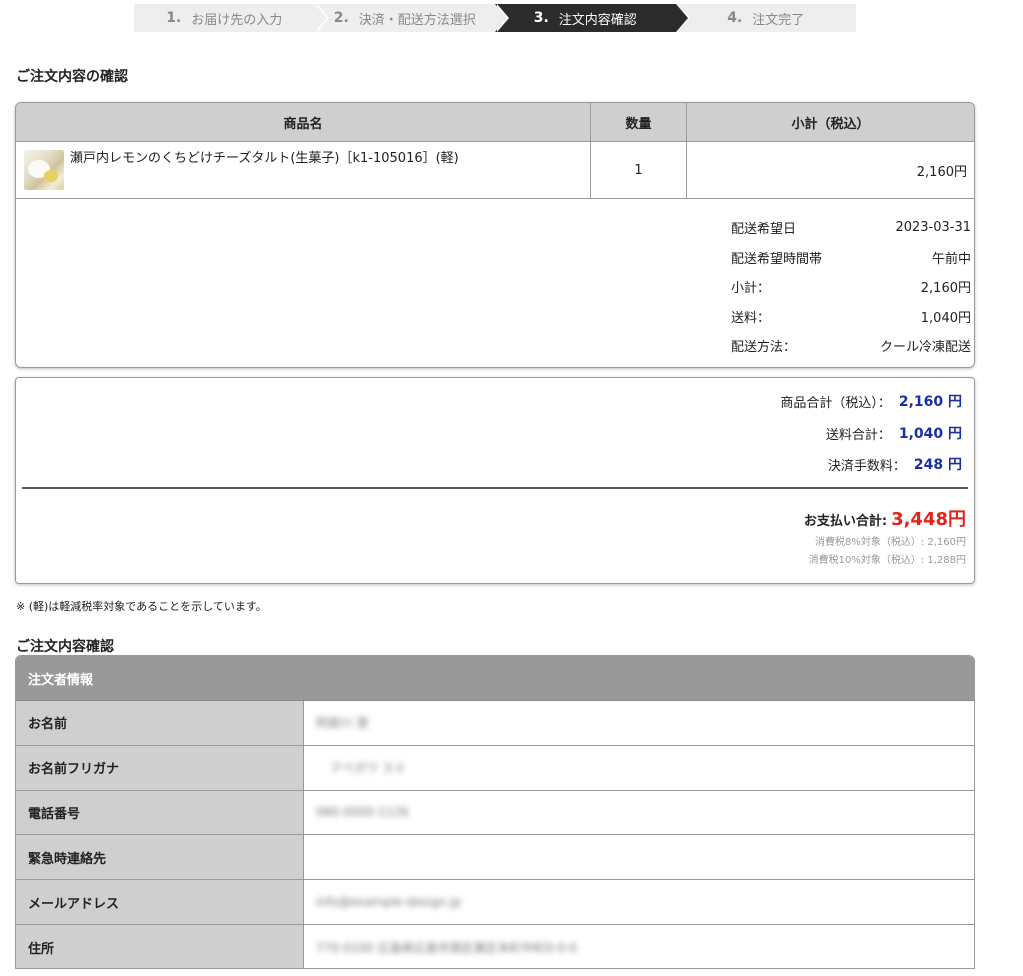 The image size is (1023, 976). Describe the element at coordinates (941, 172) in the screenshot. I see `product-subtotal: 2,160円` at that location.